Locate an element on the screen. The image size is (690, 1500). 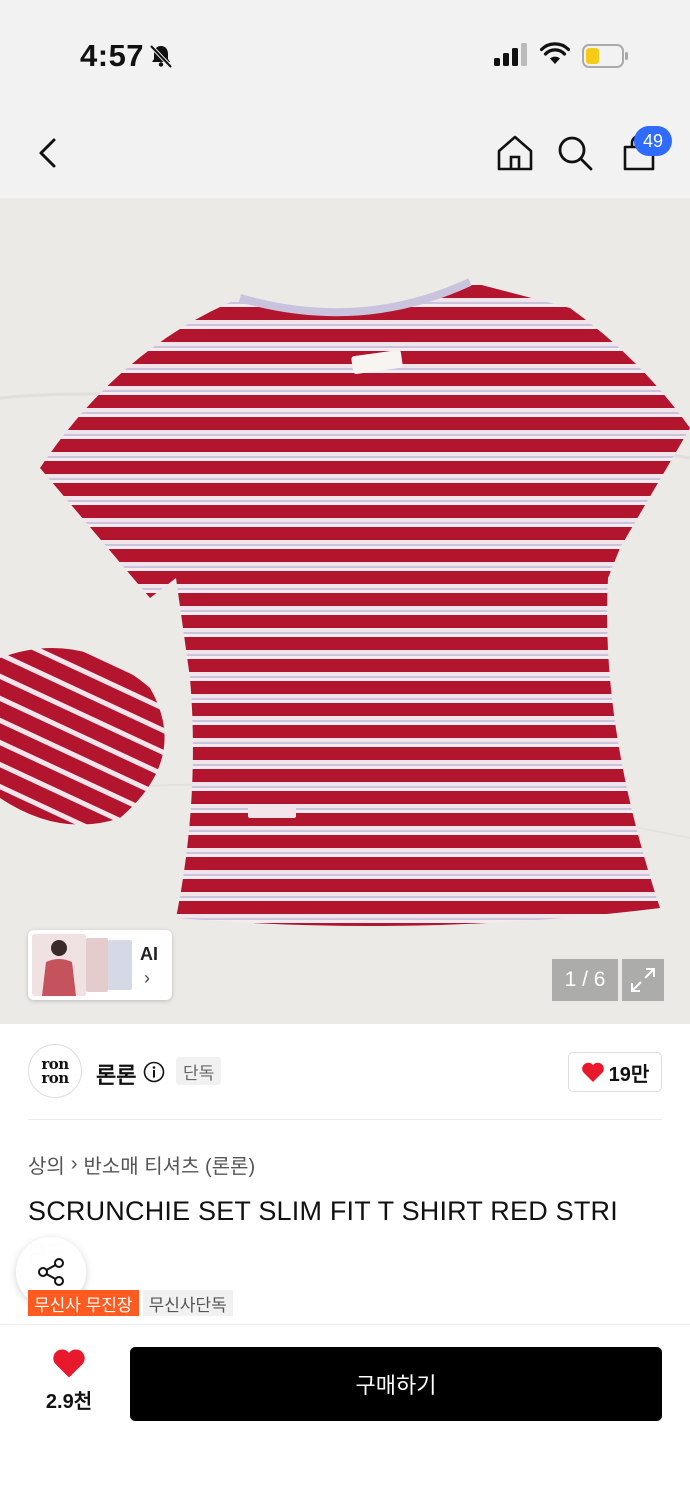
ai-label: AI is located at coordinates (149, 954).